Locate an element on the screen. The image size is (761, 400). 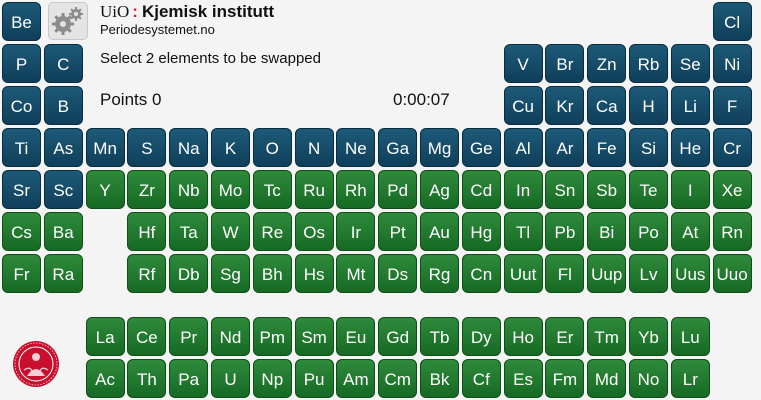
element-tile-uut: Uut is located at coordinates (523, 273).